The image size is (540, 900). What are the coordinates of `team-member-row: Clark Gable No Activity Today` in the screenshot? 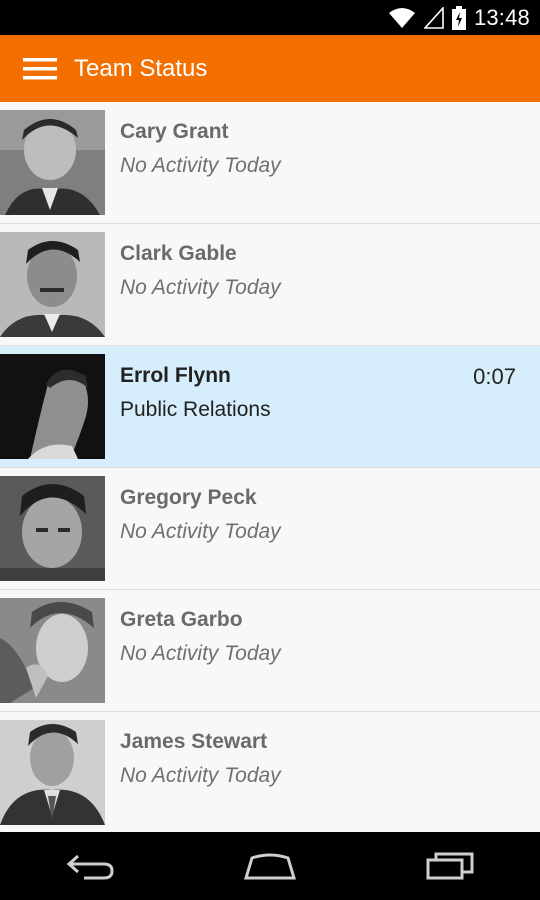 It's located at (270, 285).